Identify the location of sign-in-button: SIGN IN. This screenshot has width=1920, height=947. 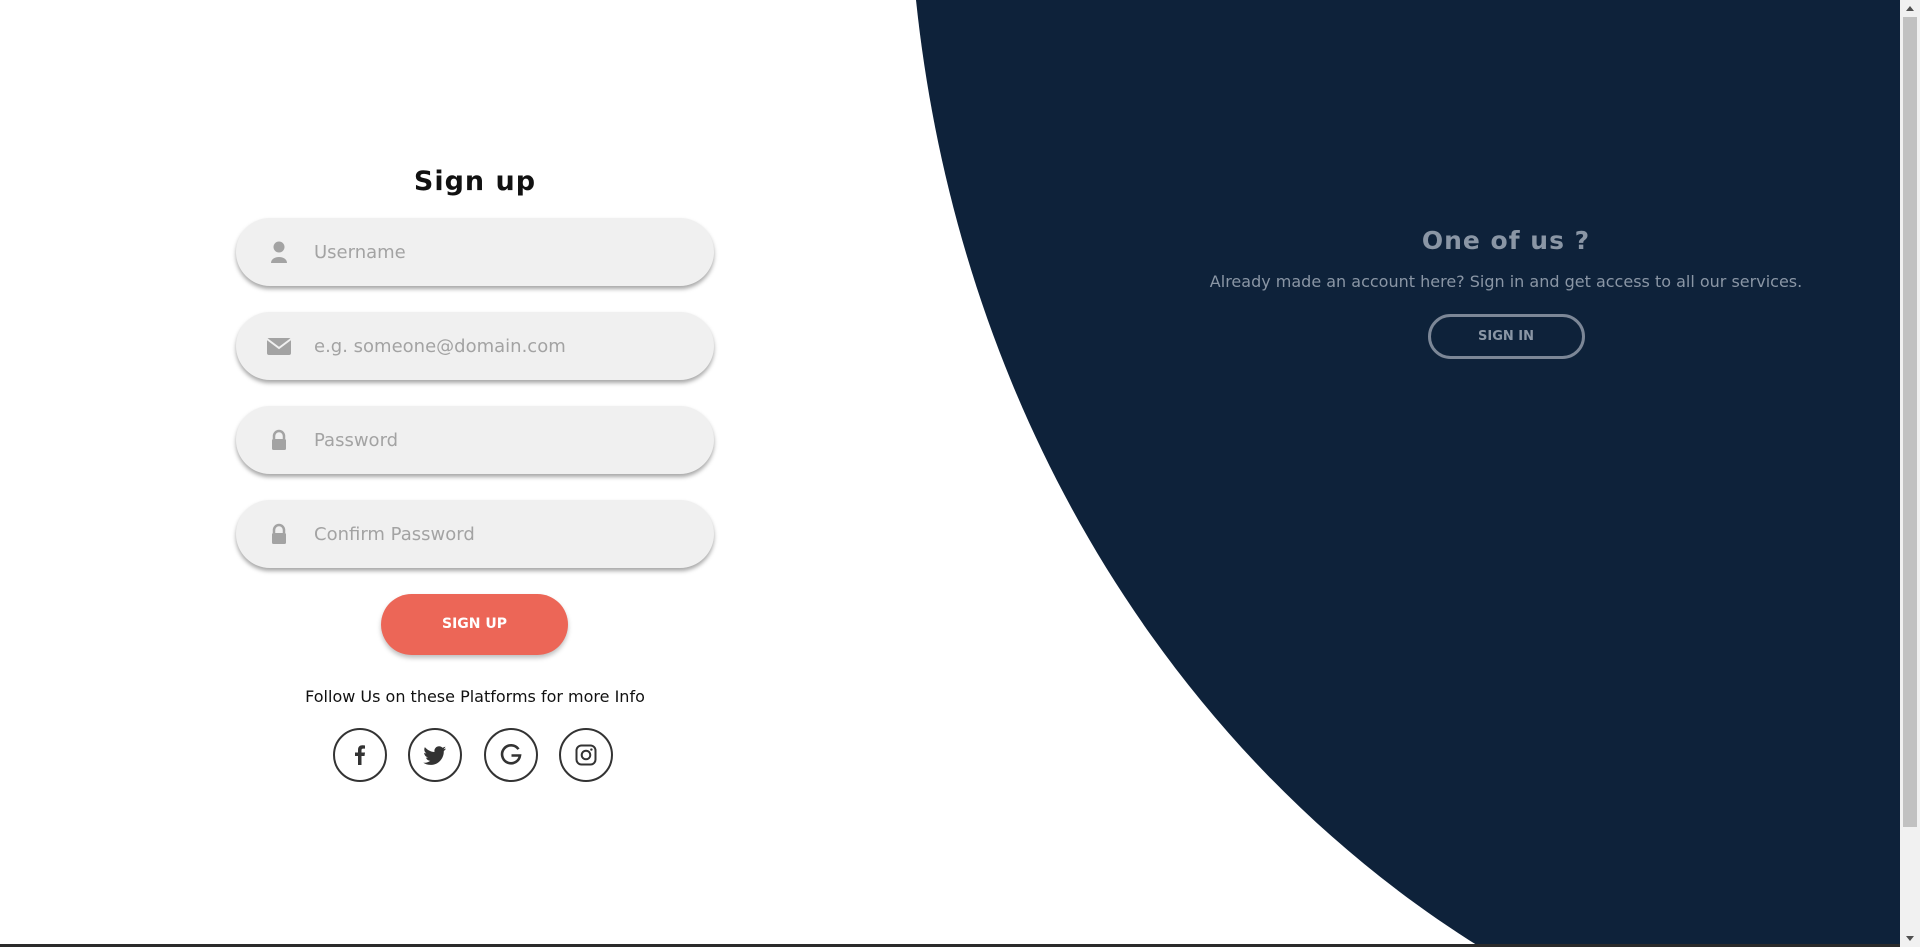
(1506, 336).